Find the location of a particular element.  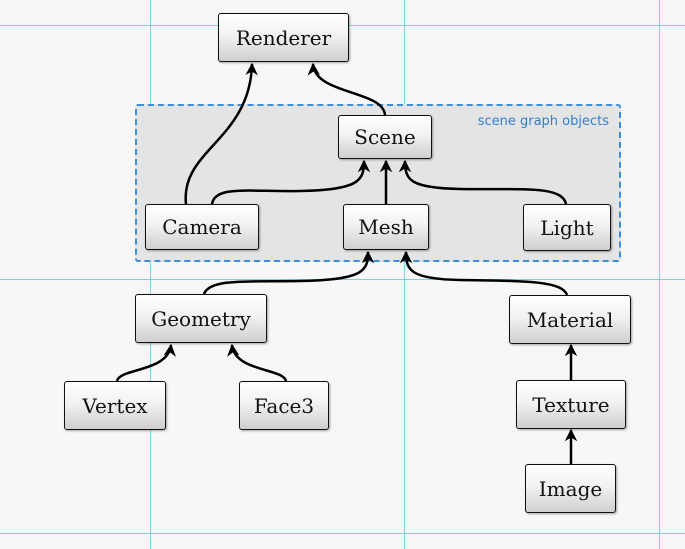

node-light: Light is located at coordinates (567, 227).